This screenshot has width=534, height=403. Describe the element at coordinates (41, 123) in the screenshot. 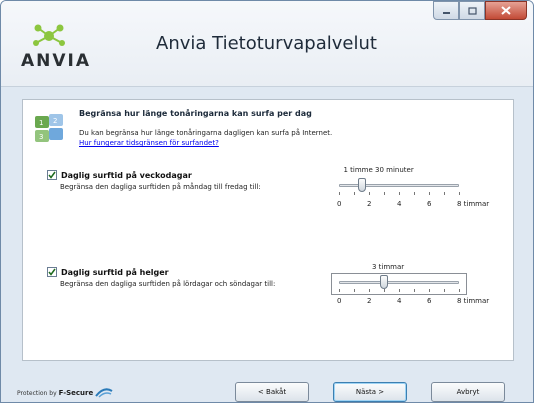

I see `svg-text: 1` at that location.